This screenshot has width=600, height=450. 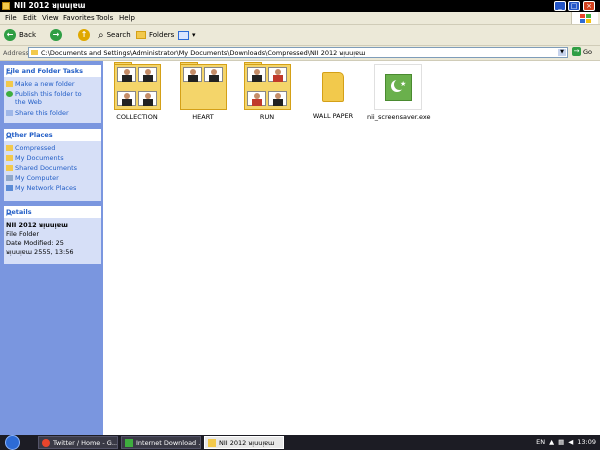 What do you see at coordinates (333, 116) in the screenshot?
I see `file-name: WALL PAPER` at bounding box center [333, 116].